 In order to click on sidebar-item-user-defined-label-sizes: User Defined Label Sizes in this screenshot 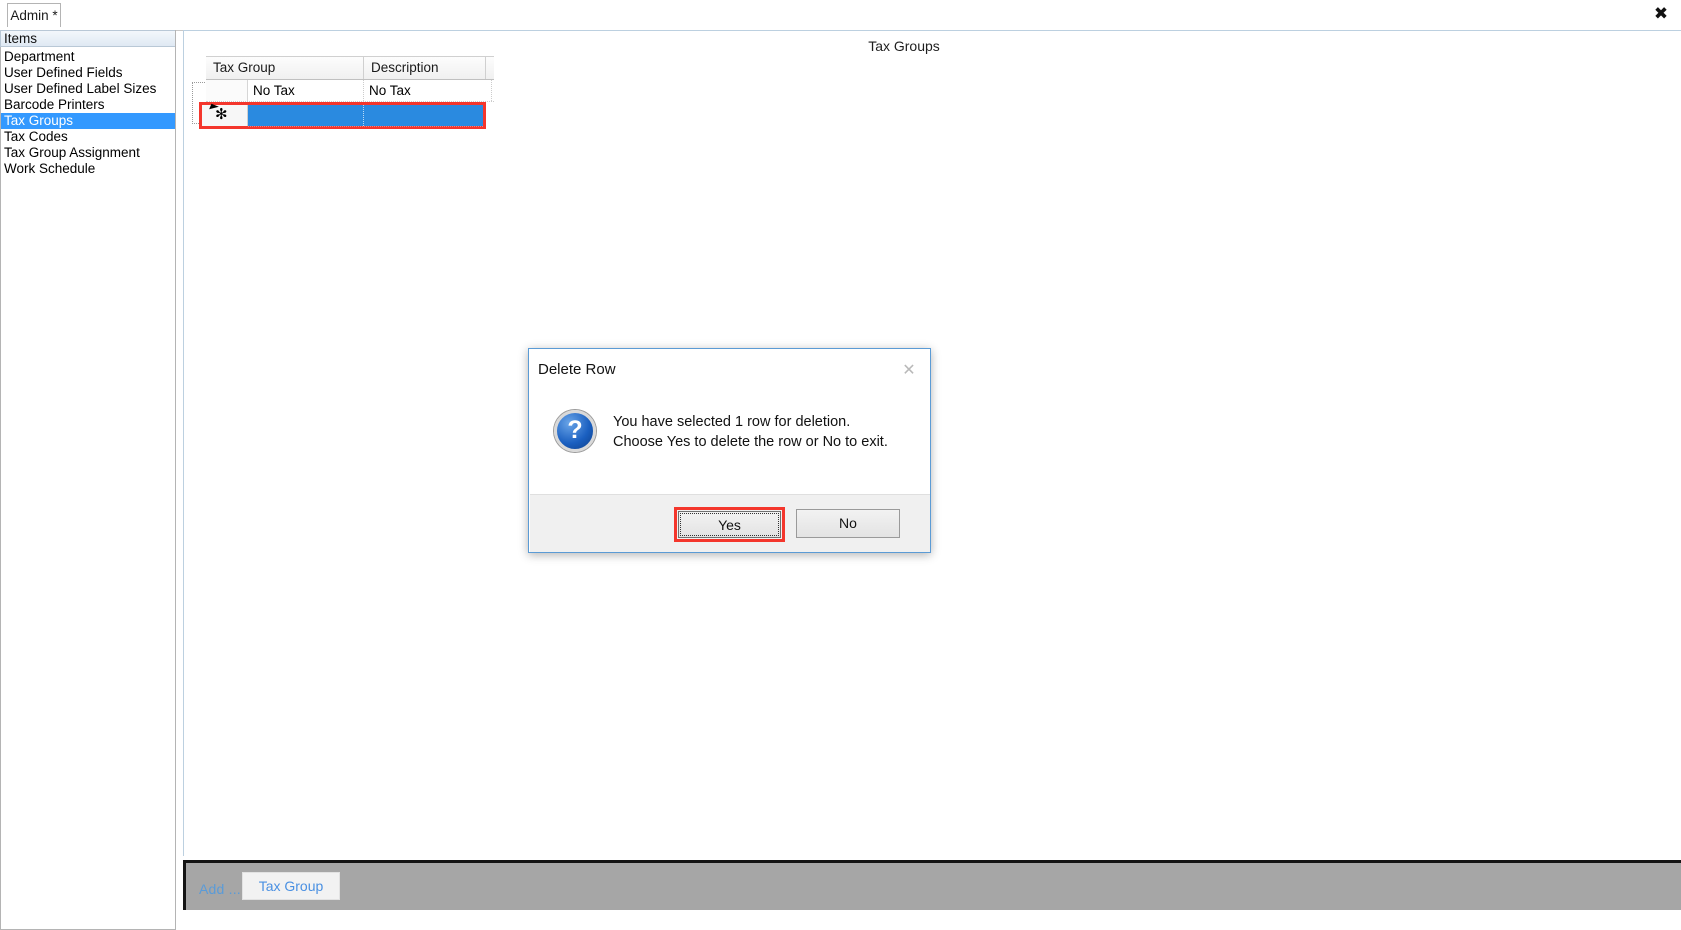, I will do `click(88, 89)`.